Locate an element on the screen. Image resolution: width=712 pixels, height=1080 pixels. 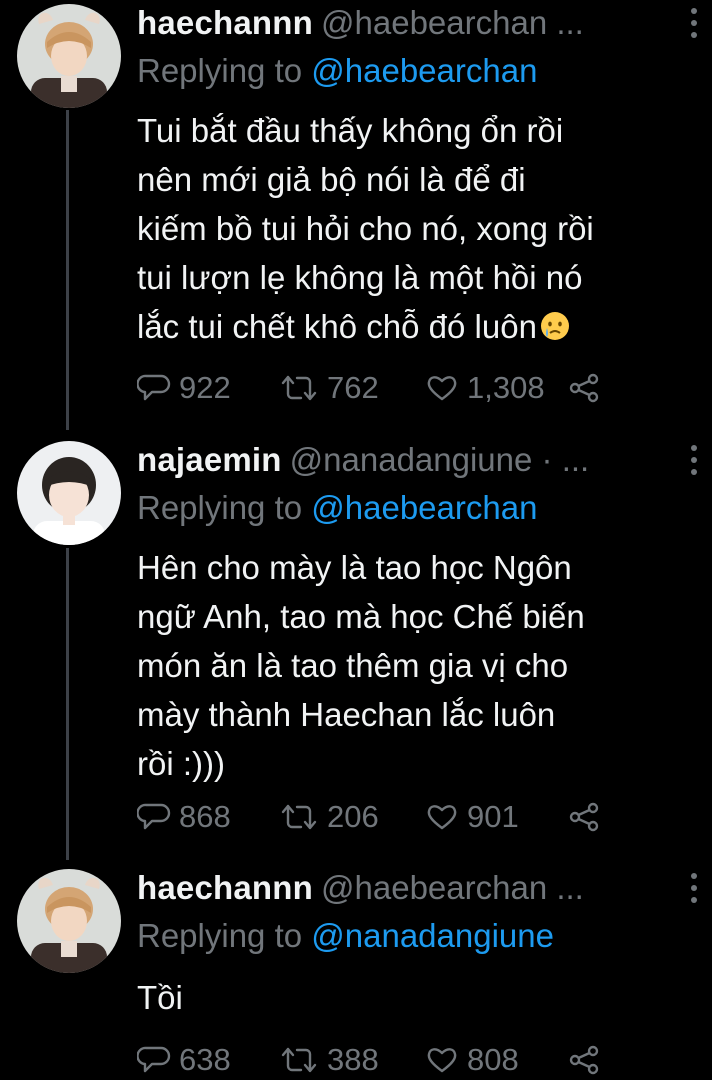
tweet-text-line: Tồi is located at coordinates (160, 997).